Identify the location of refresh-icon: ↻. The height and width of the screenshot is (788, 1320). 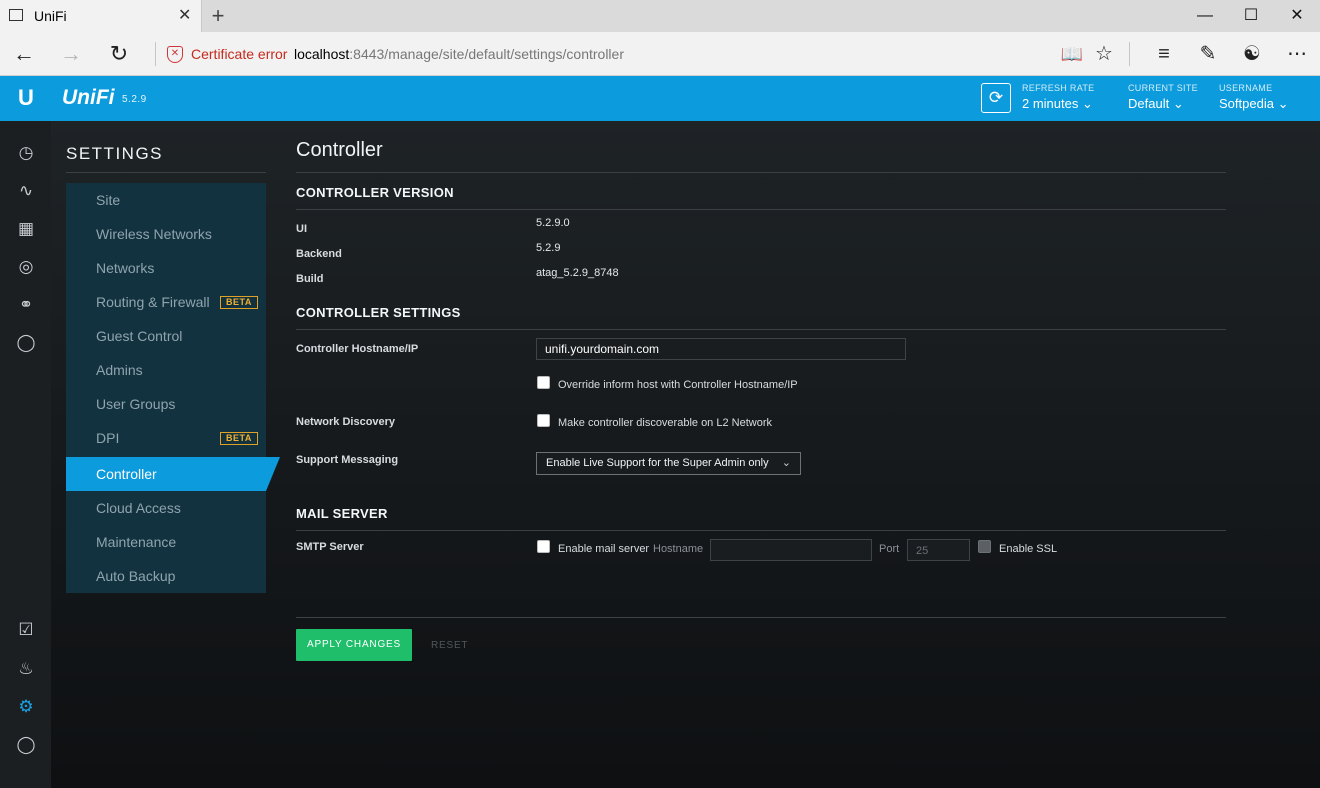
(119, 54).